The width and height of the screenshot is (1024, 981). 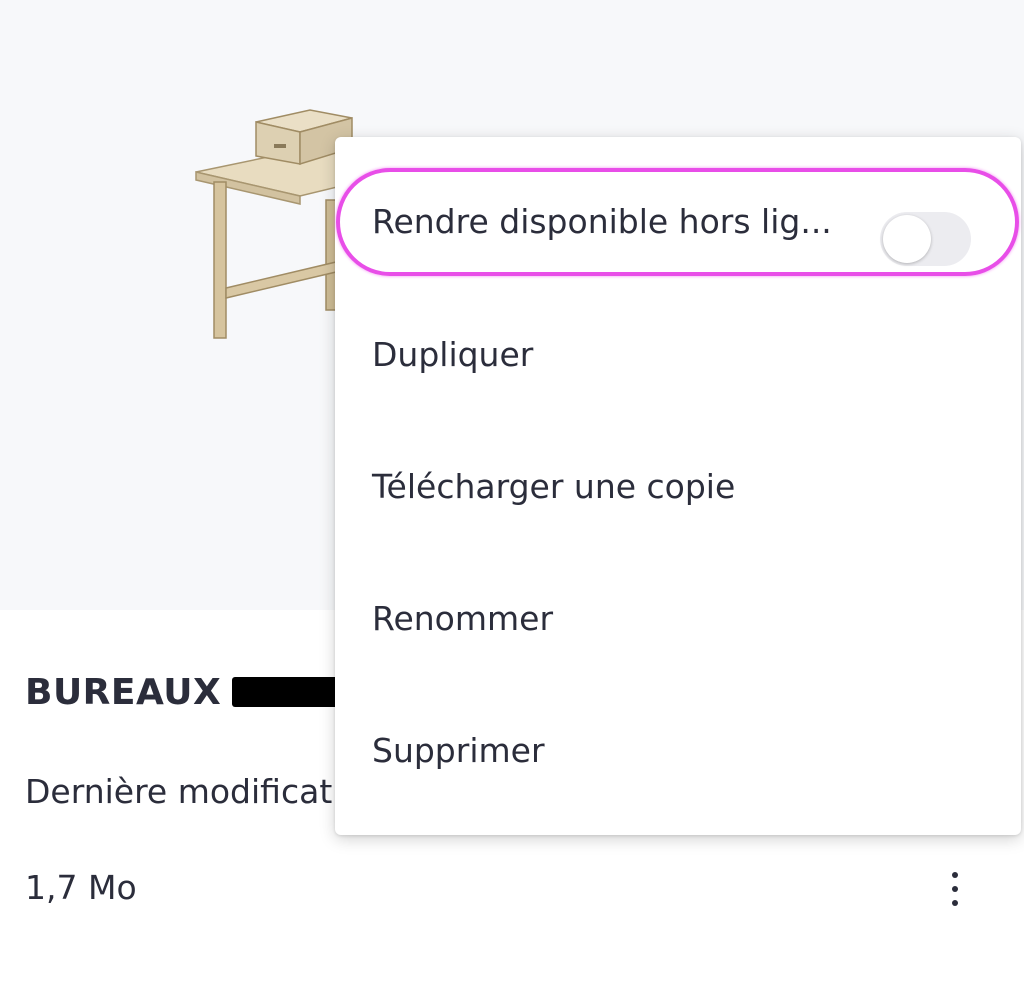 I want to click on offline-toggle, so click(x=925, y=239).